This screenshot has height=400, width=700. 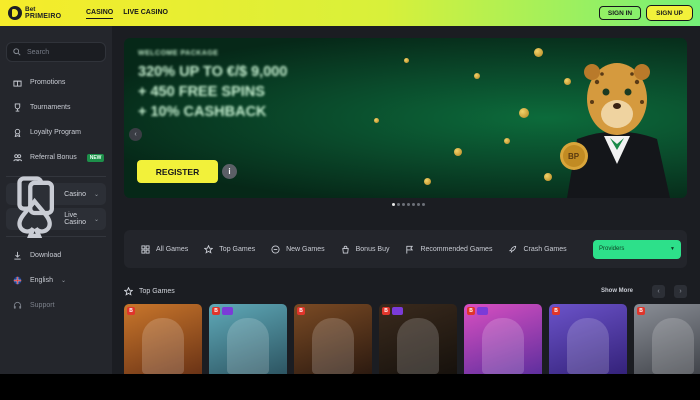 I want to click on filter-recommended-games: Recommended Games, so click(x=448, y=249).